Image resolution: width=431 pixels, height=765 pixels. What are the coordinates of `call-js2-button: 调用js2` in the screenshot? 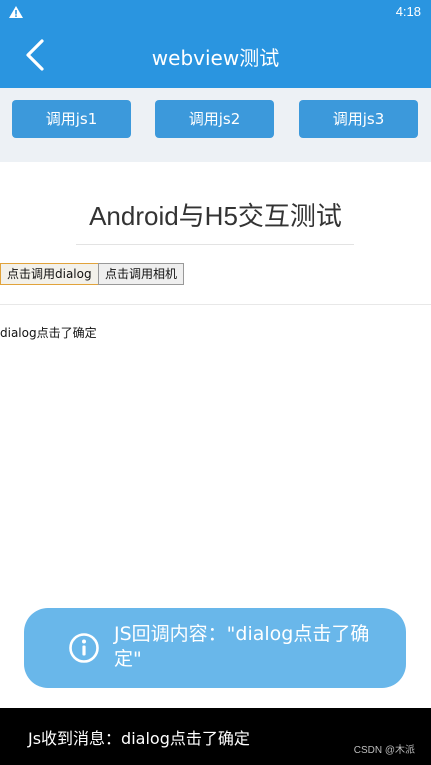 It's located at (214, 119).